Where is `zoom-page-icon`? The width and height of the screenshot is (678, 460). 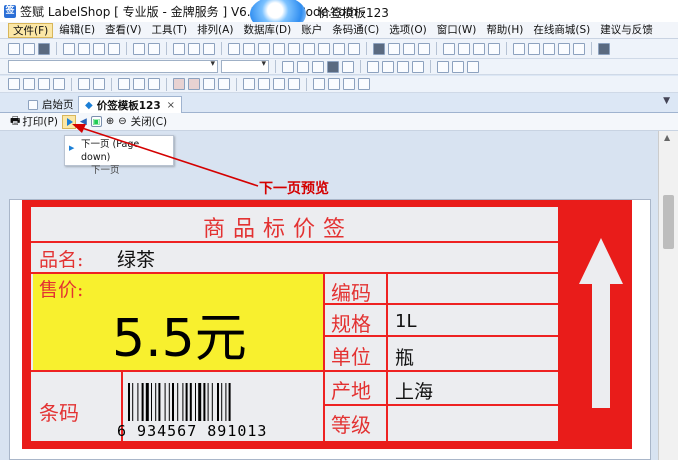 zoom-page-icon is located at coordinates (564, 48).